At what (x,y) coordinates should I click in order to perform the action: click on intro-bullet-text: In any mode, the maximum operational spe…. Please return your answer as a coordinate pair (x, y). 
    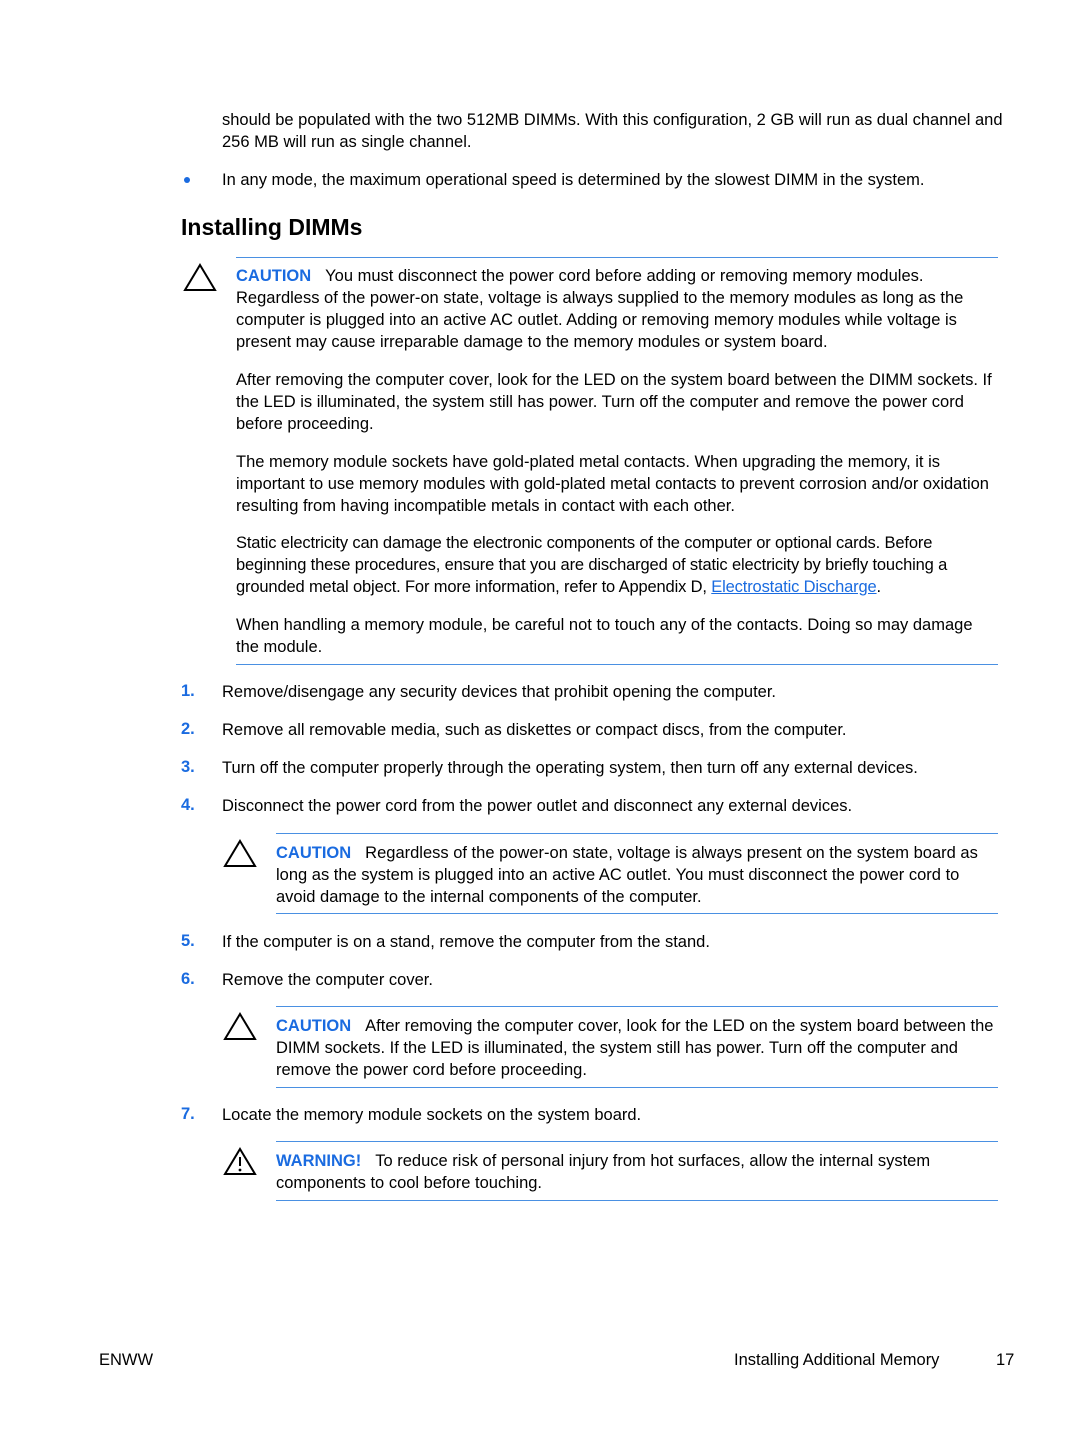
    Looking at the image, I should click on (573, 180).